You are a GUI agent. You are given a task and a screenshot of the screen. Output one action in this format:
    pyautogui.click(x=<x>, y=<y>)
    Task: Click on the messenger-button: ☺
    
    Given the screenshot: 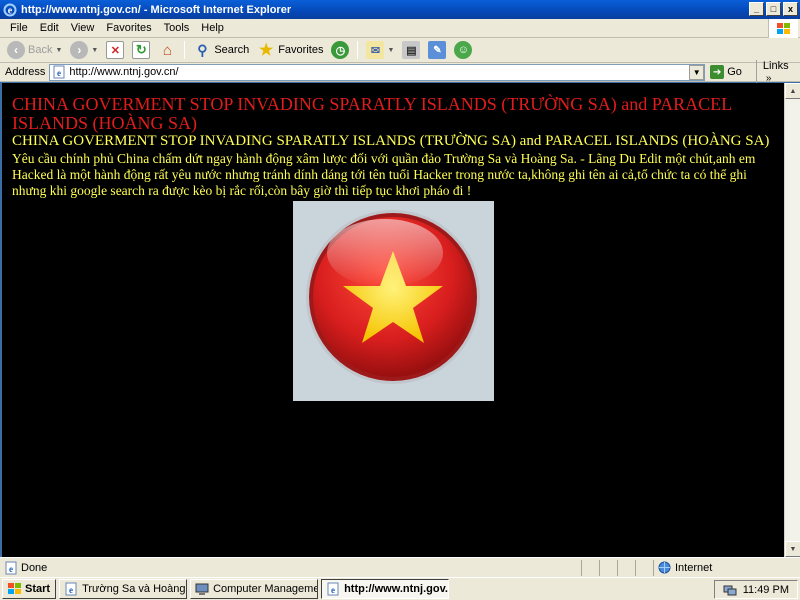 What is the action you would take?
    pyautogui.click(x=463, y=50)
    